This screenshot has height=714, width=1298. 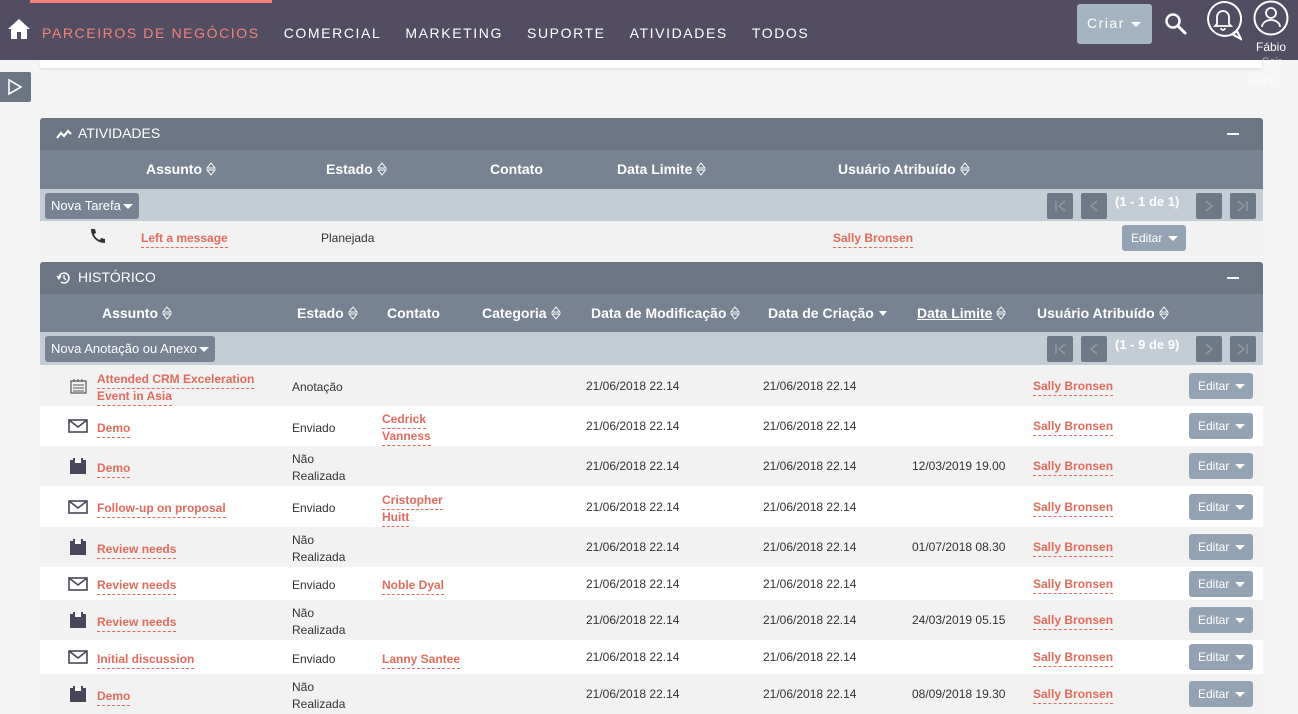 I want to click on activity-assigned-user-link: Sally Bronsen, so click(x=873, y=239).